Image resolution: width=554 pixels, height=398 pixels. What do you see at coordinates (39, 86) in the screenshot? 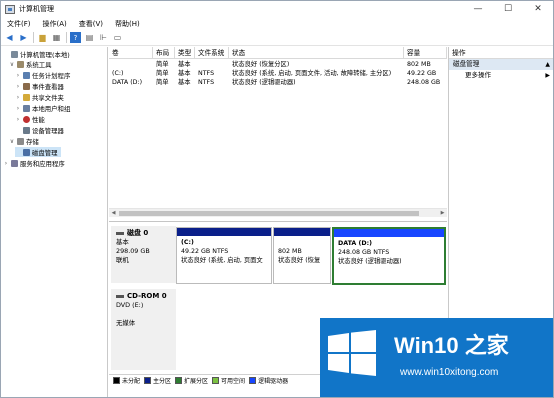
I see `tree-item-event-viewer: › 事件查看器` at bounding box center [39, 86].